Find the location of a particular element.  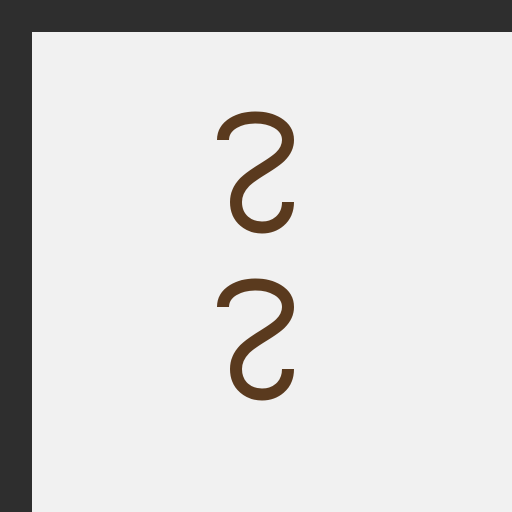

frame-top-edge is located at coordinates (256, 16).